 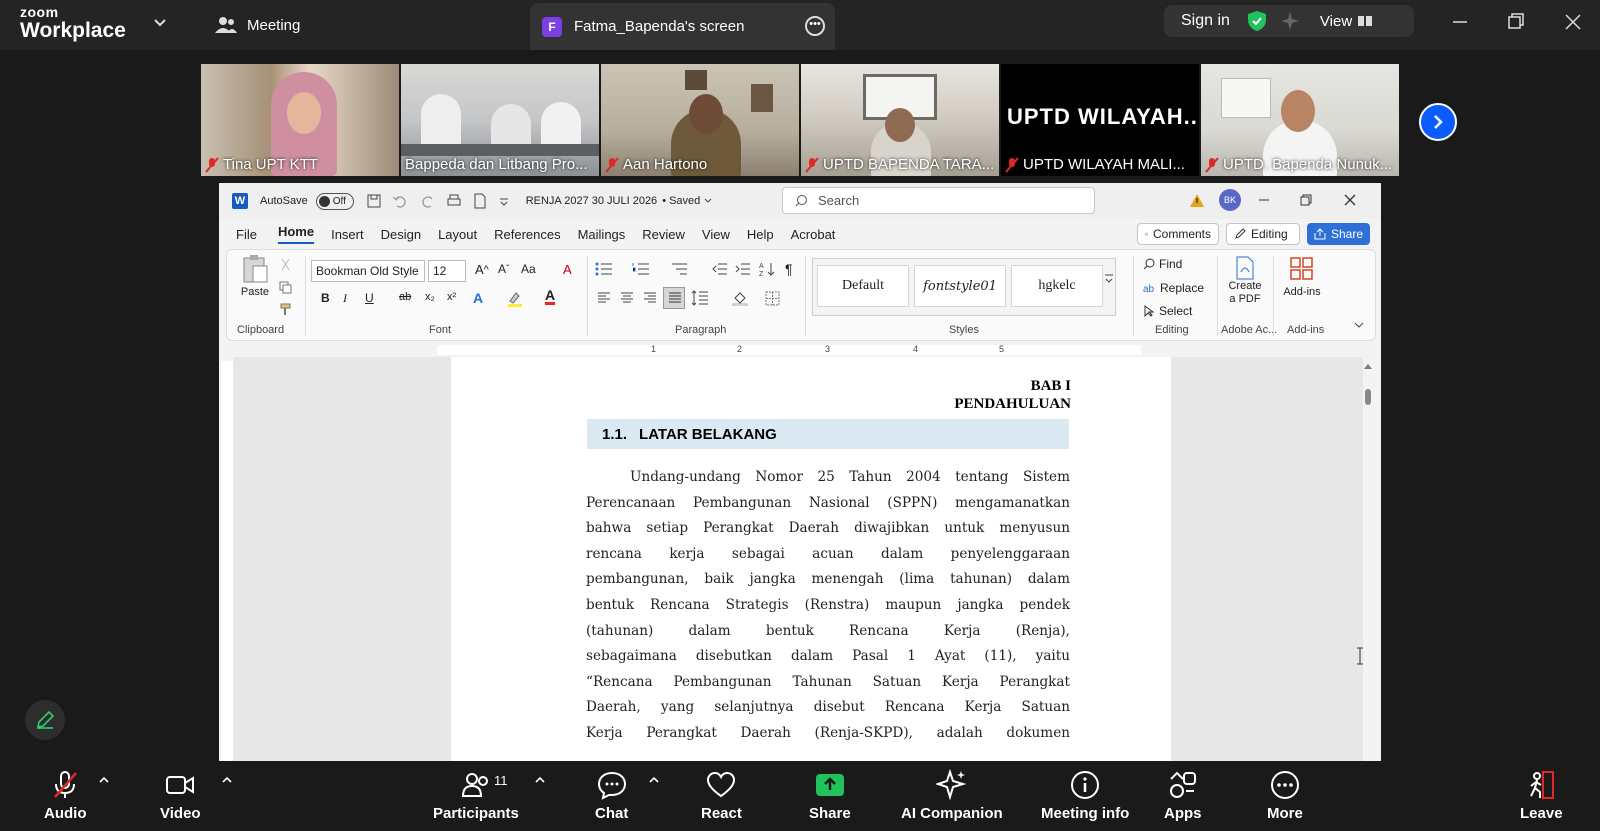 What do you see at coordinates (1290, 21) in the screenshot?
I see `sparkle-icon` at bounding box center [1290, 21].